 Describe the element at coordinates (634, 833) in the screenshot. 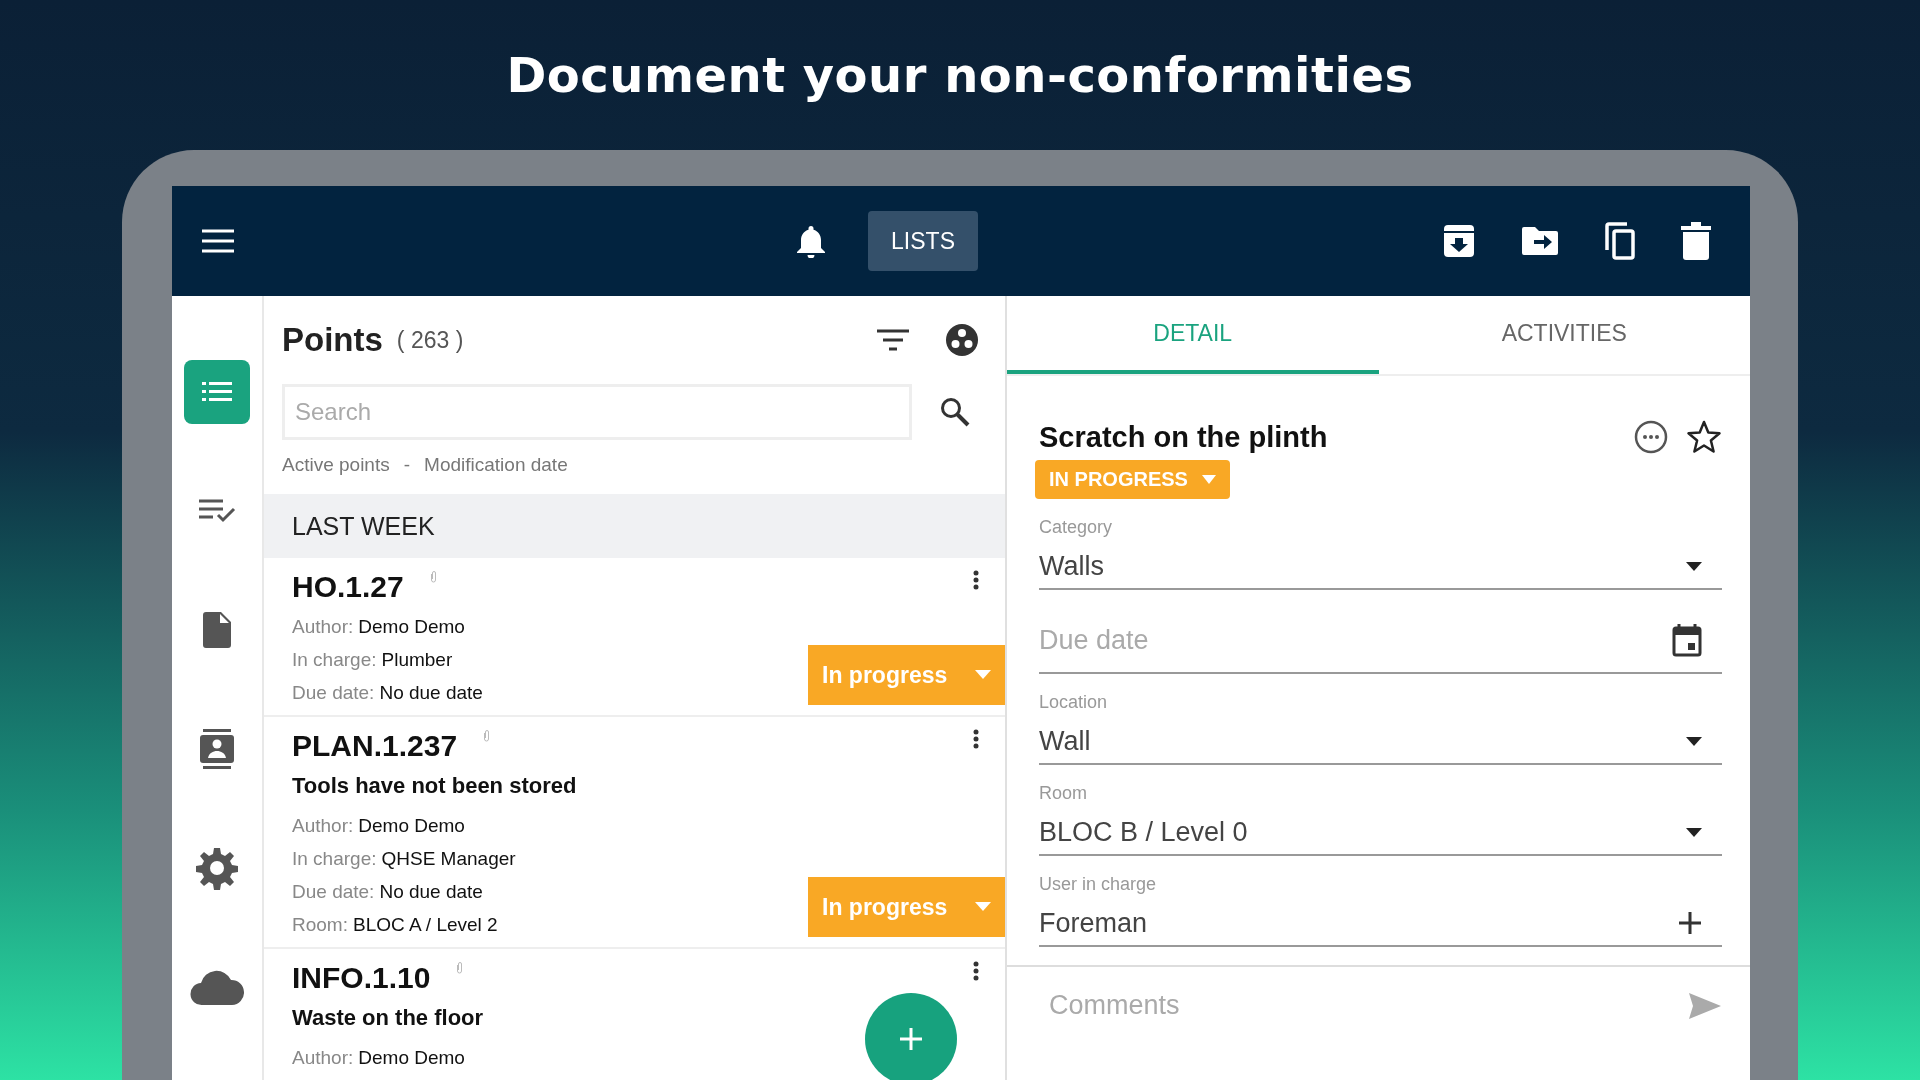

I see `point-card: PLAN.1.237 Tools have not been stored Author: Demo Demo In charge: QHSE Manager Due date: No due date Room: BLOC A / Level 2 In progress` at that location.